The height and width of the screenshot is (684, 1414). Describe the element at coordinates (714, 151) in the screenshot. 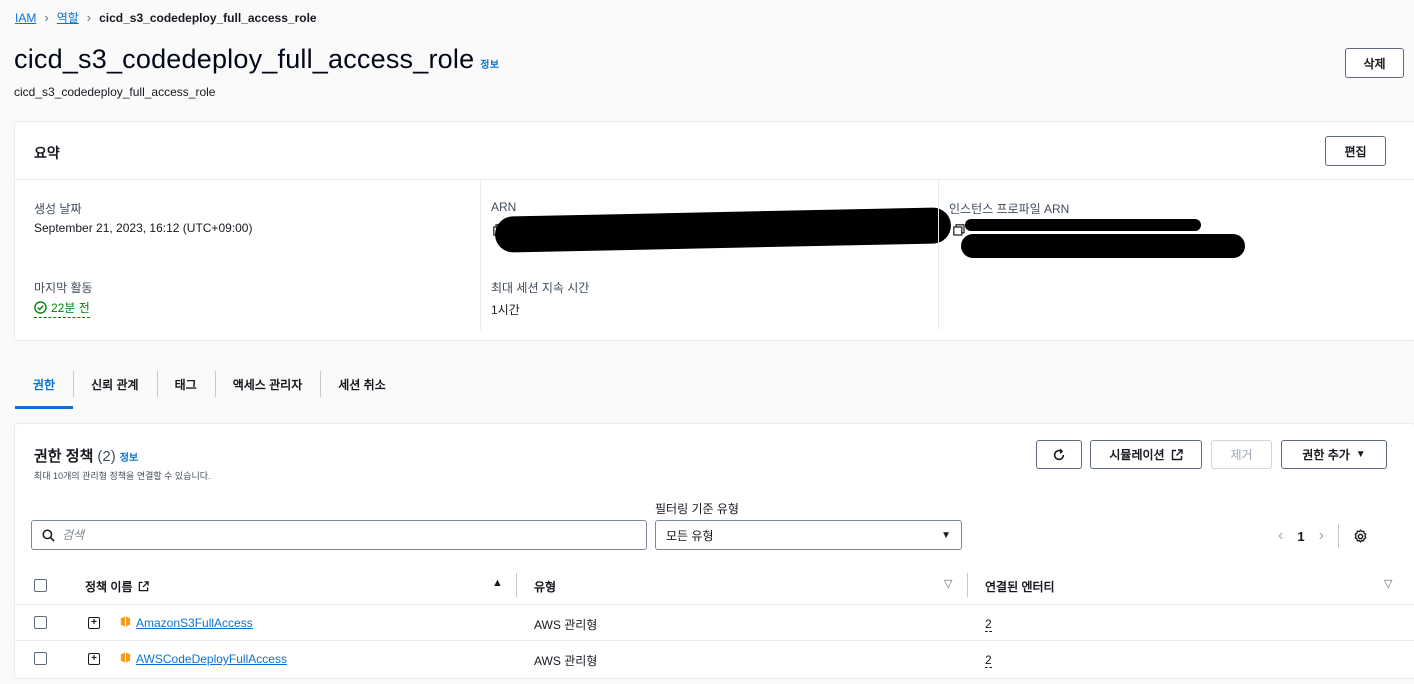

I see `summary-header: 요약 편집` at that location.